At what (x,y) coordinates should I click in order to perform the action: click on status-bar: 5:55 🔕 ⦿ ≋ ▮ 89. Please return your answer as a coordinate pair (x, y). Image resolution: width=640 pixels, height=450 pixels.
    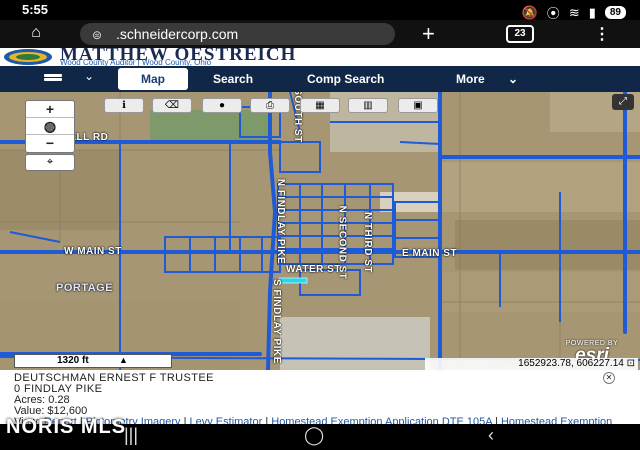
    Looking at the image, I should click on (320, 10).